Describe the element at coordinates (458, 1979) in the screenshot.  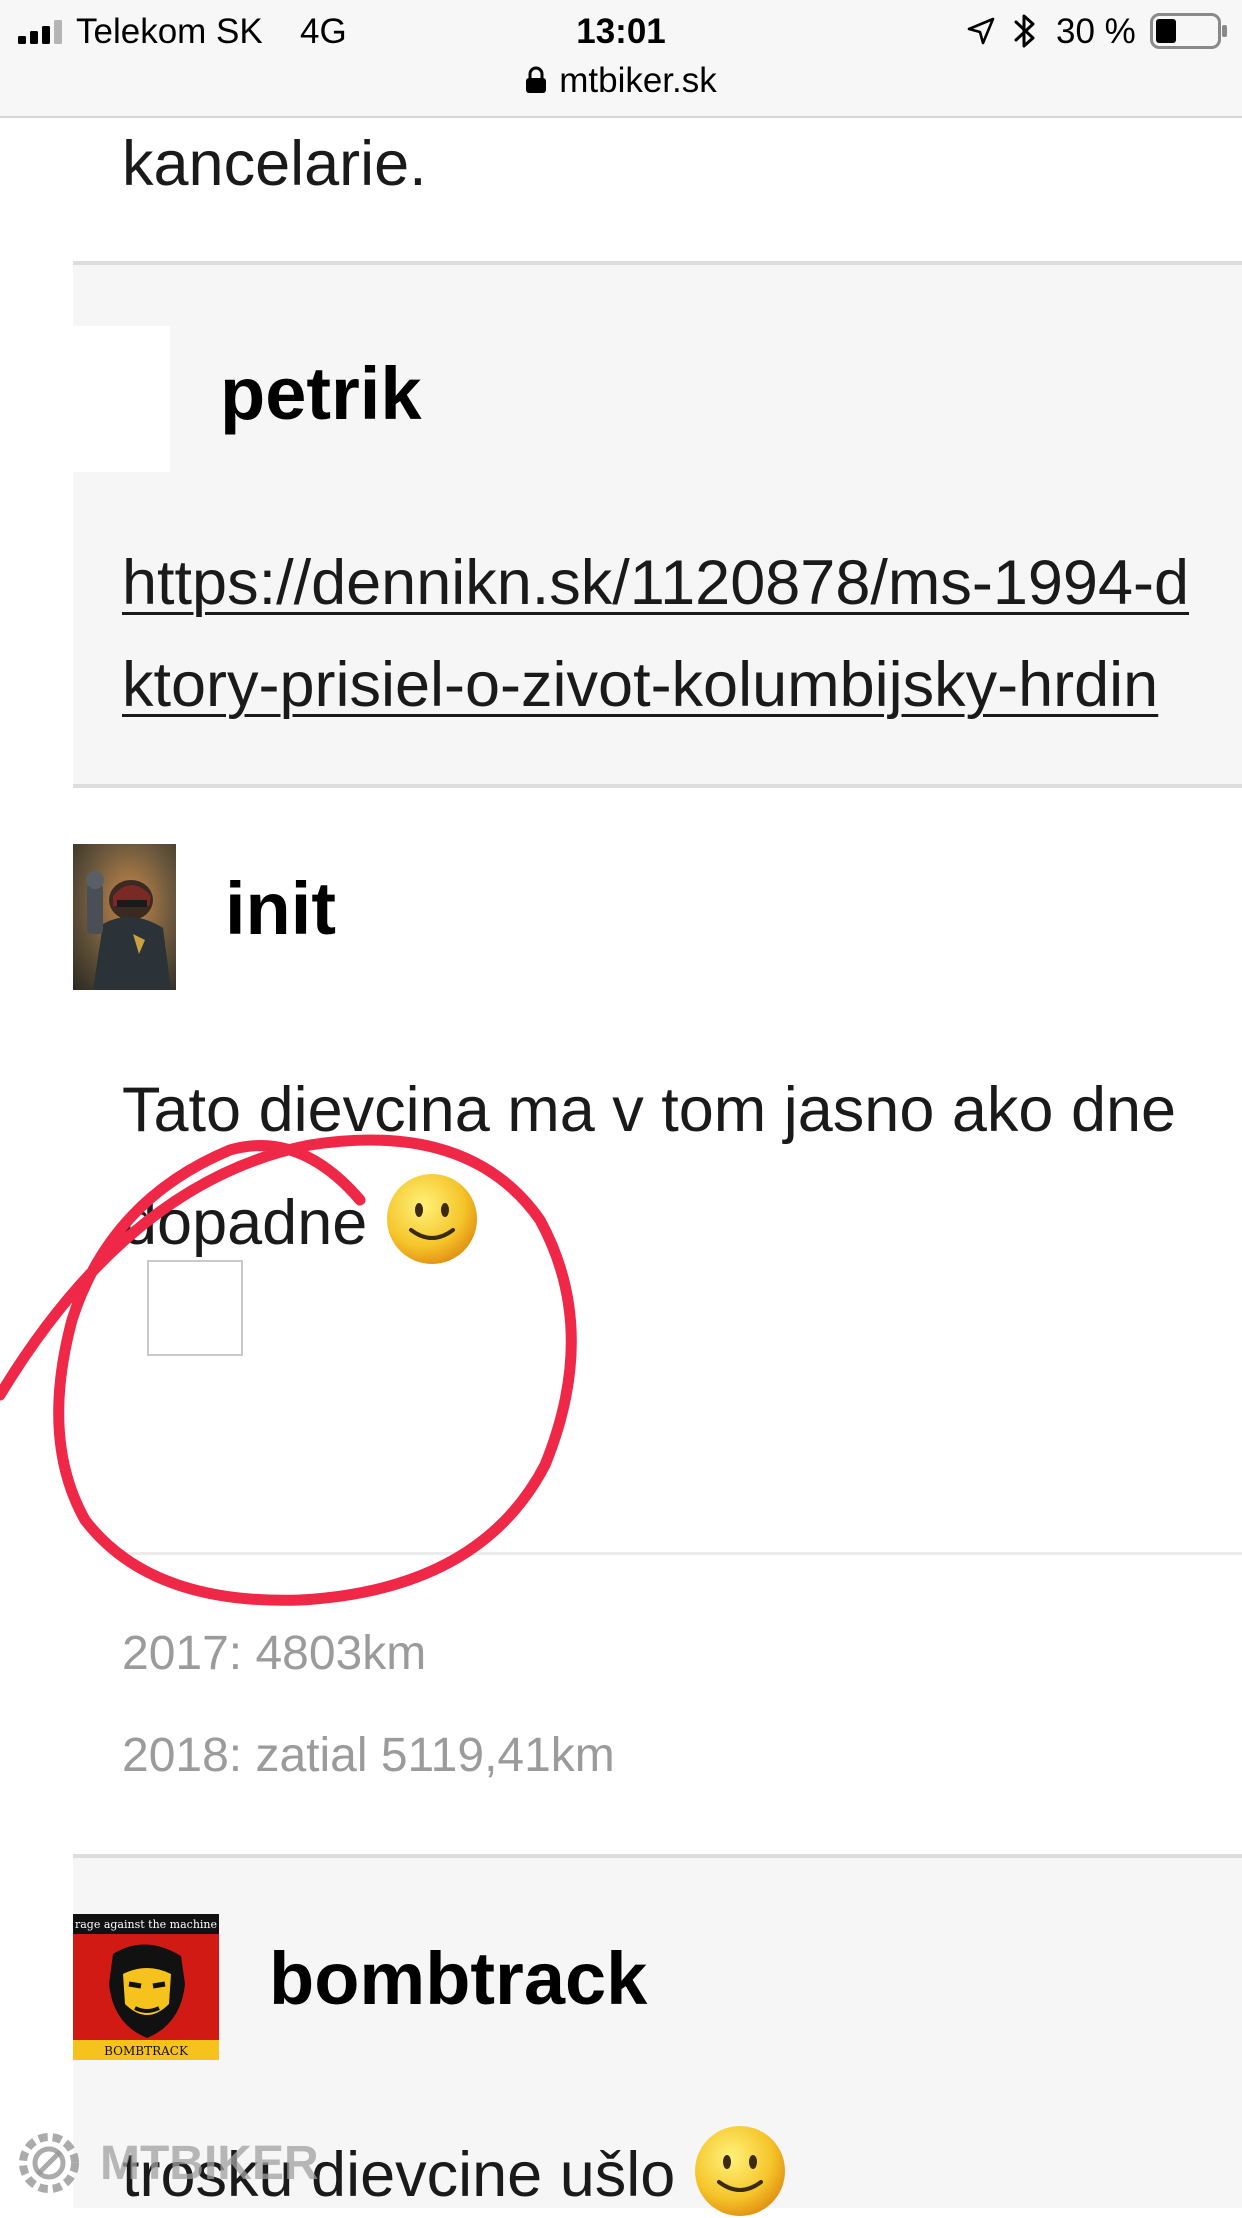
I see `post-author: bombtrack` at that location.